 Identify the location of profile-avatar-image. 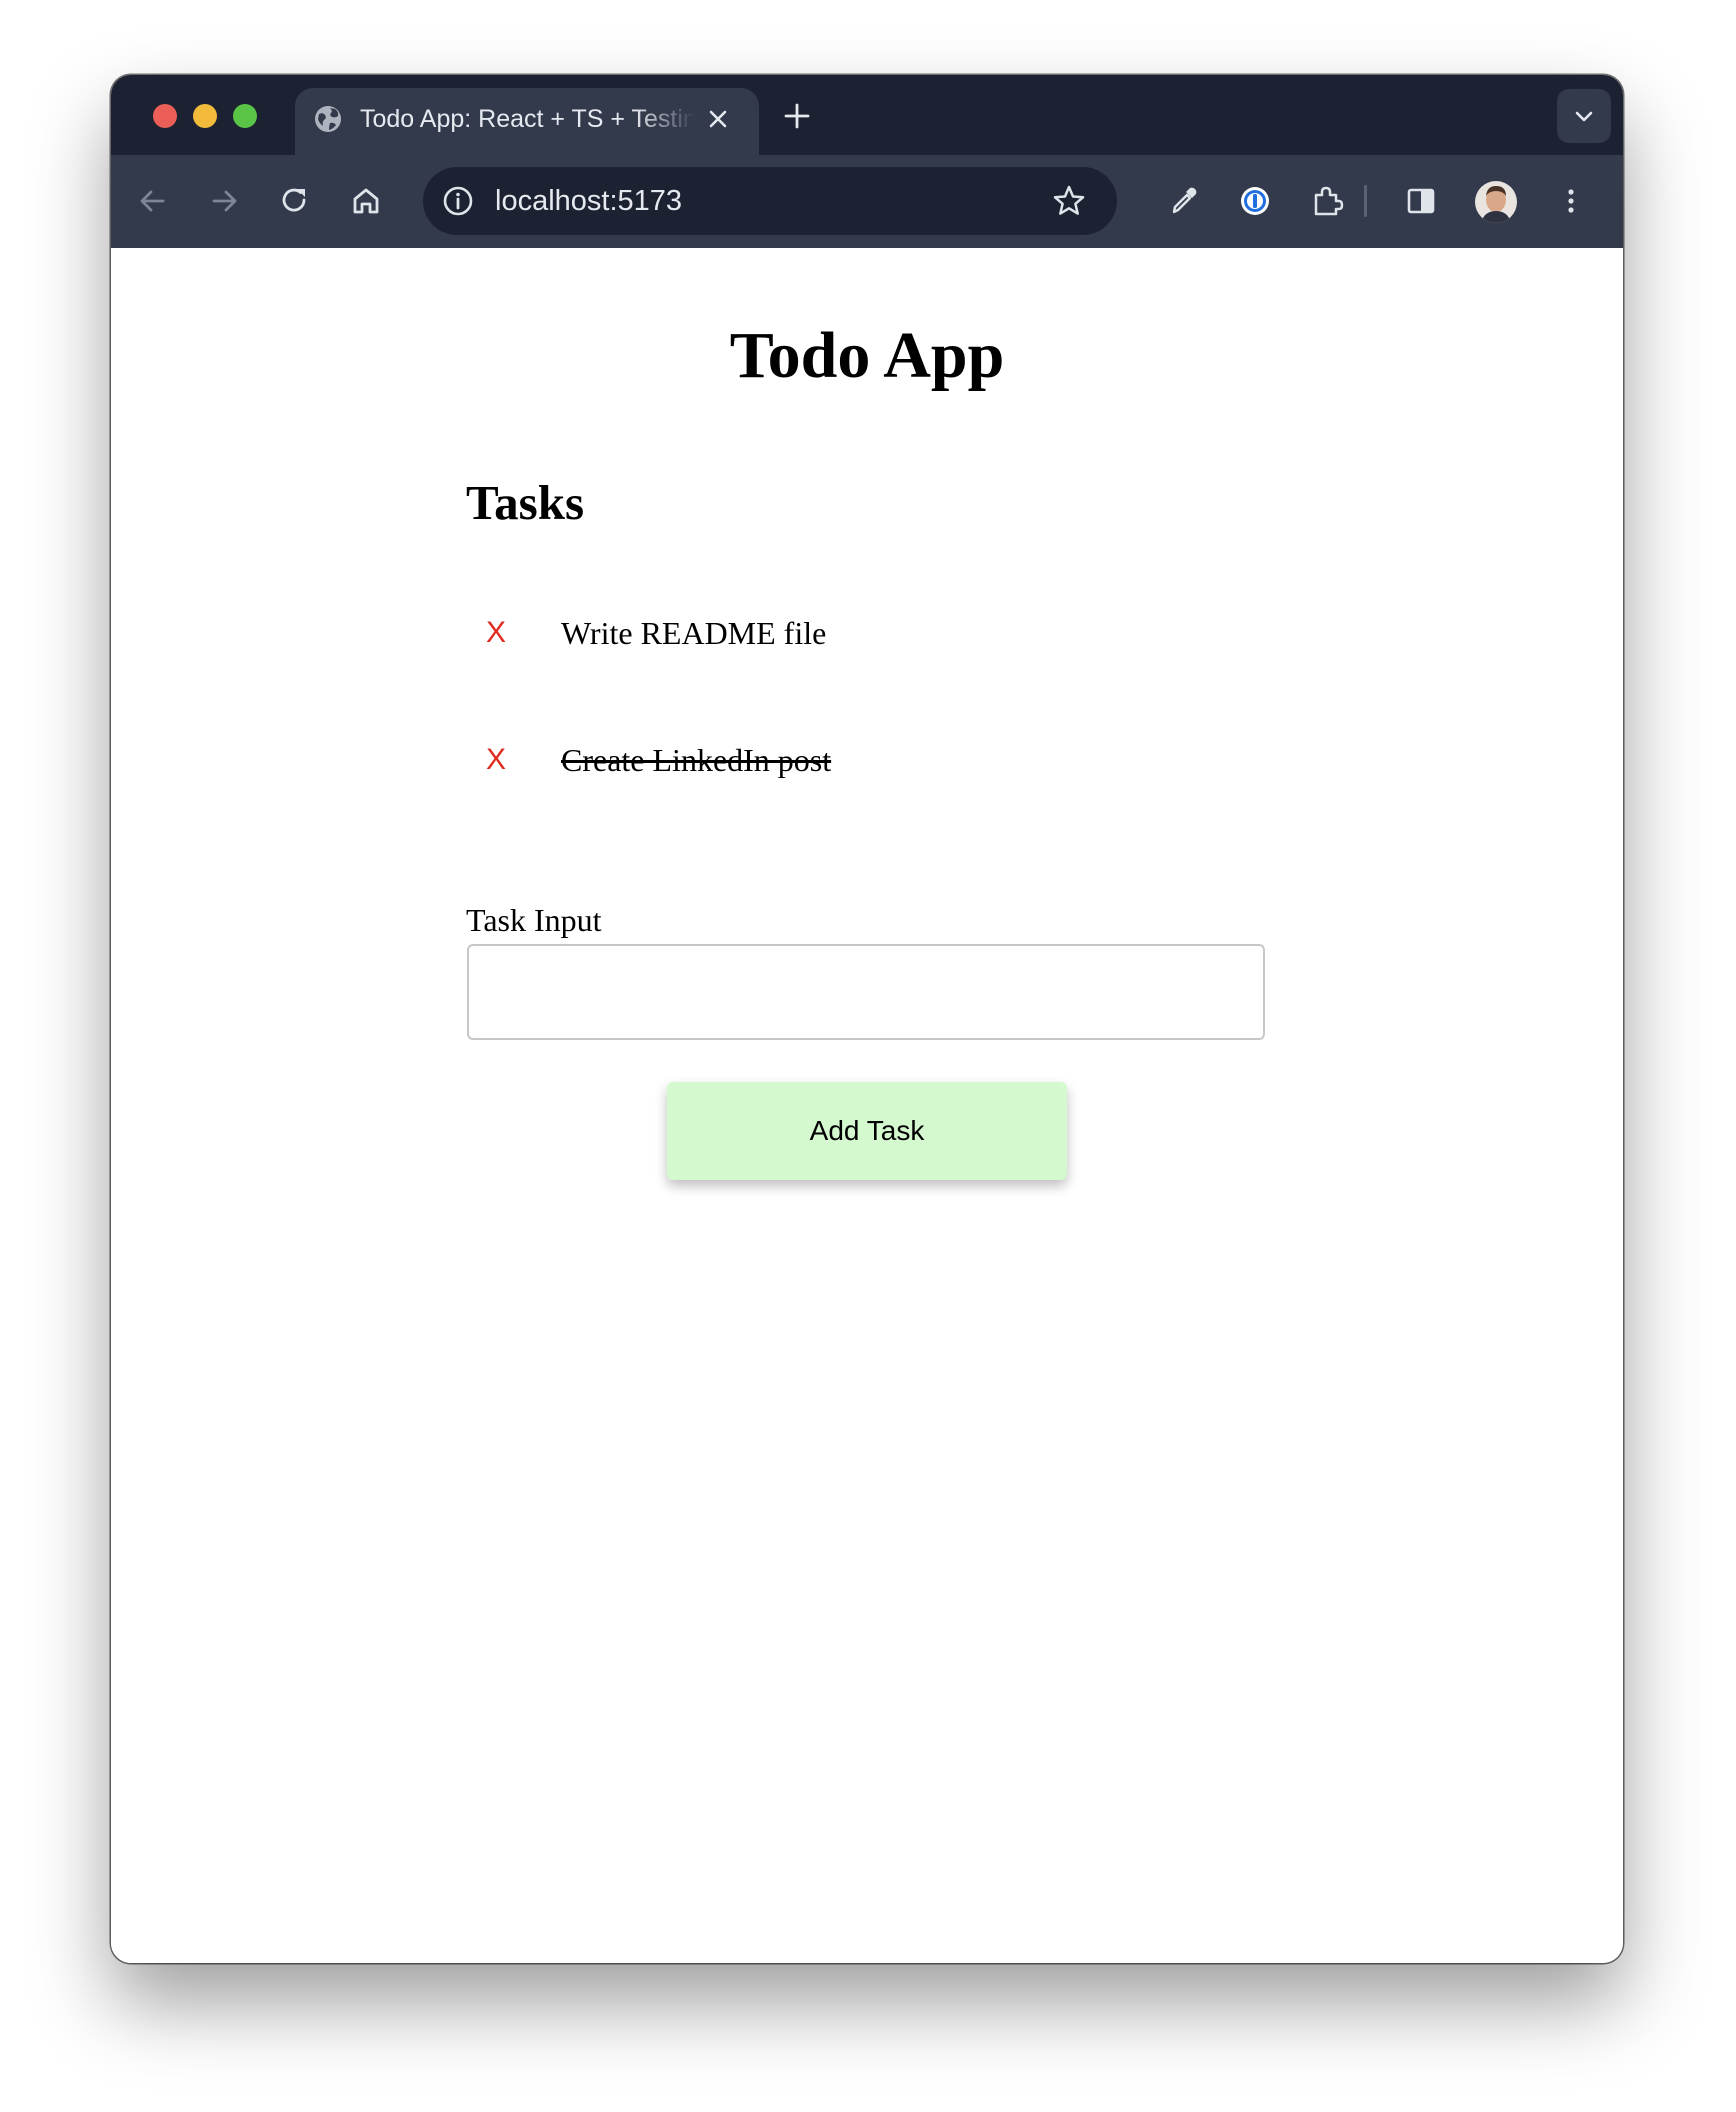
(1496, 202).